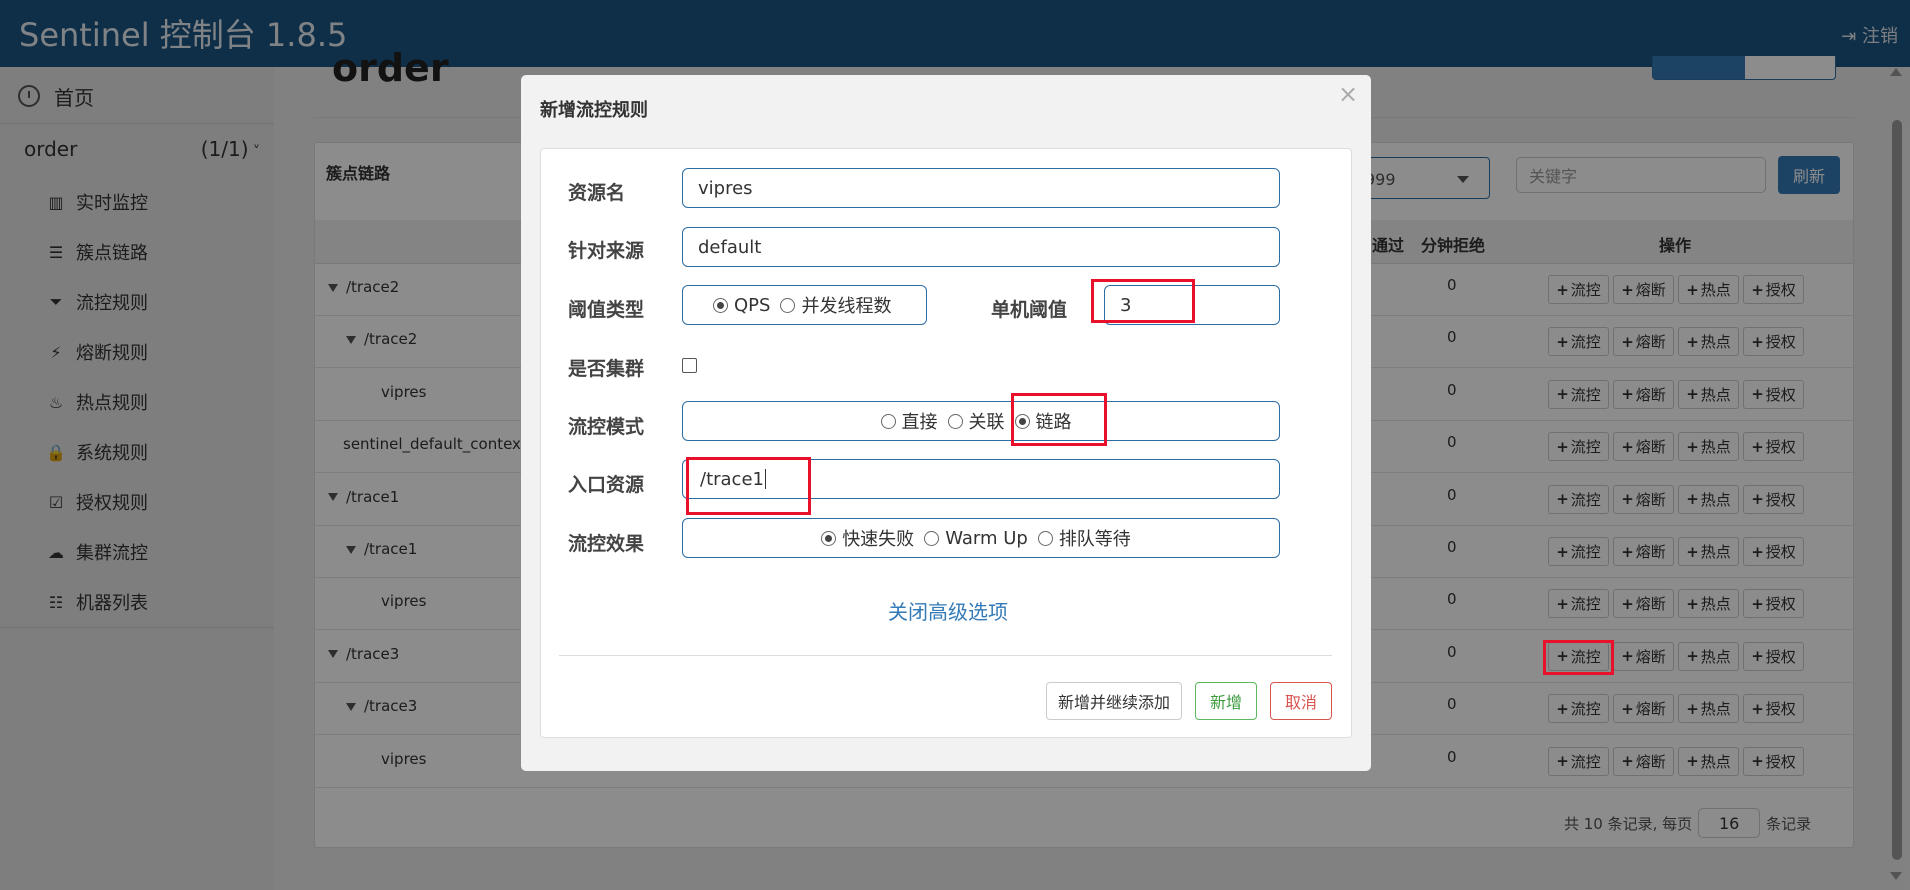  What do you see at coordinates (741, 305) in the screenshot?
I see `grade-option-qps: QPS` at bounding box center [741, 305].